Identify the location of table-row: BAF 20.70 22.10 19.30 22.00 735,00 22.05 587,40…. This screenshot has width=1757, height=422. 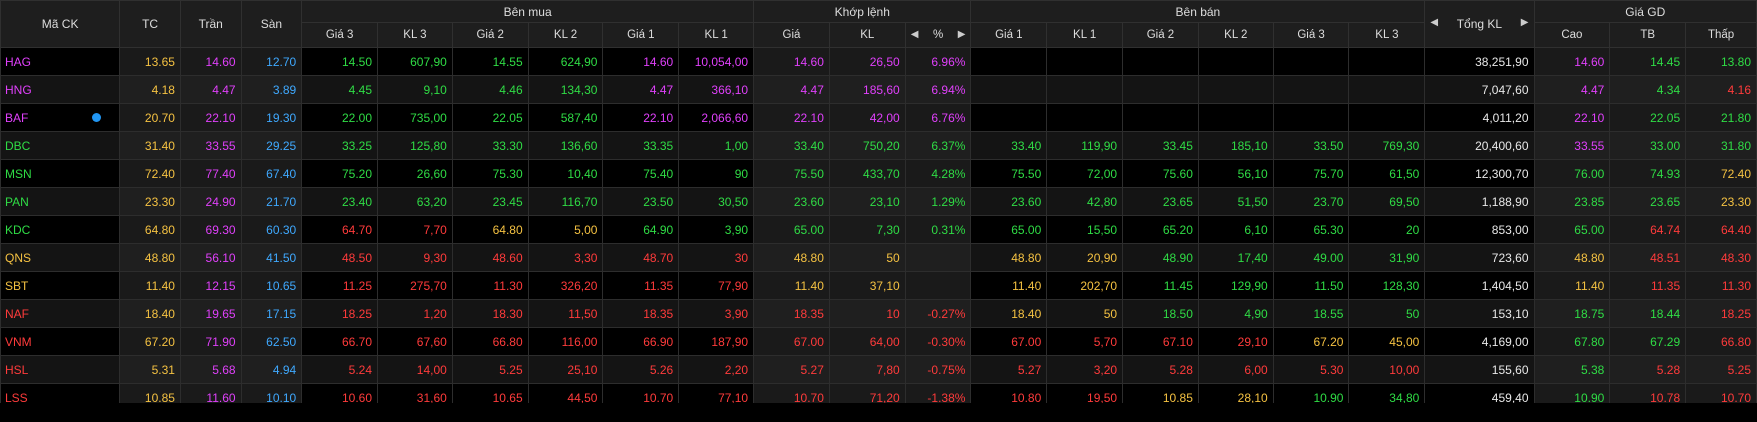
(878, 117).